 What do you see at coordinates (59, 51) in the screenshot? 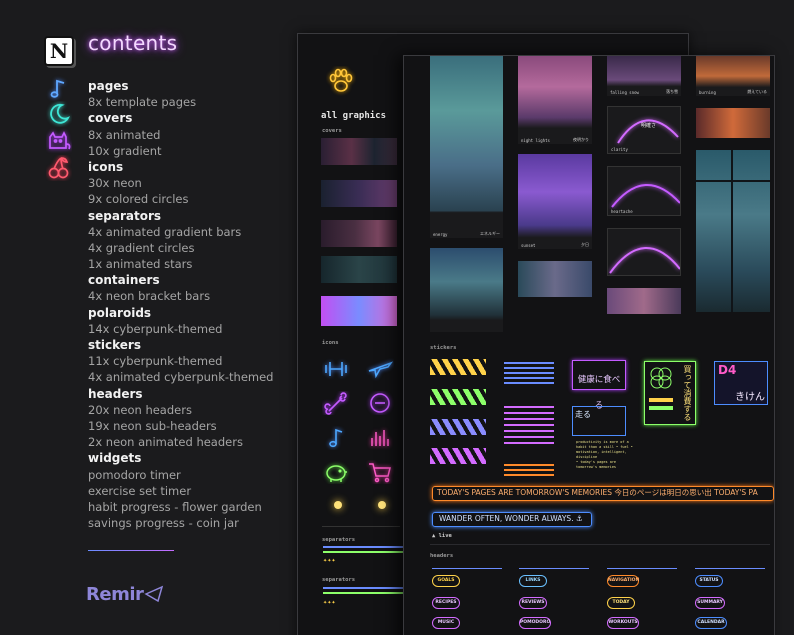
I see `notion-logo: N` at bounding box center [59, 51].